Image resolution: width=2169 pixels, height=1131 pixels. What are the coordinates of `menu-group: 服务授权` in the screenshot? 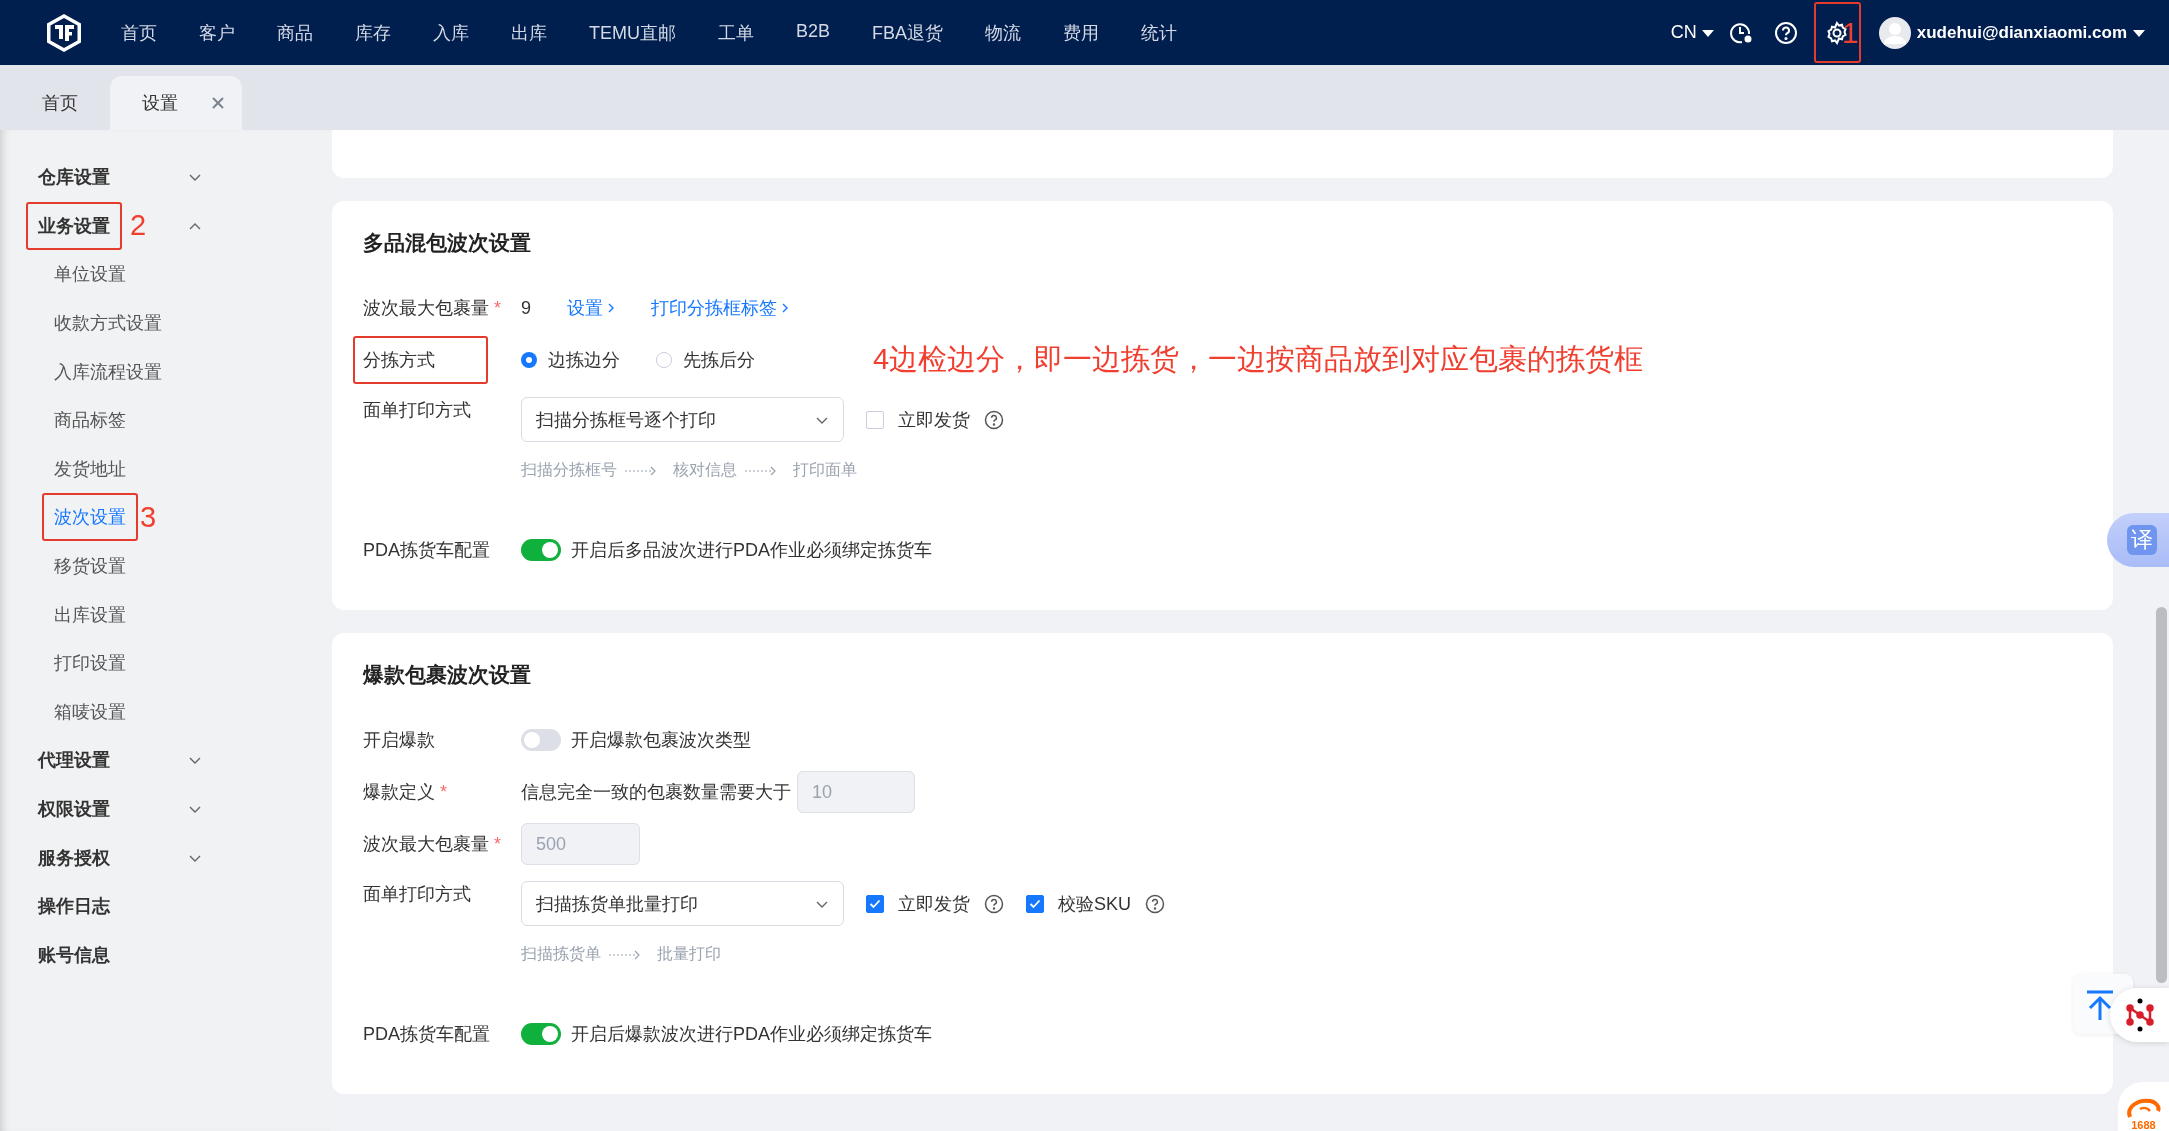 It's located at (74, 857).